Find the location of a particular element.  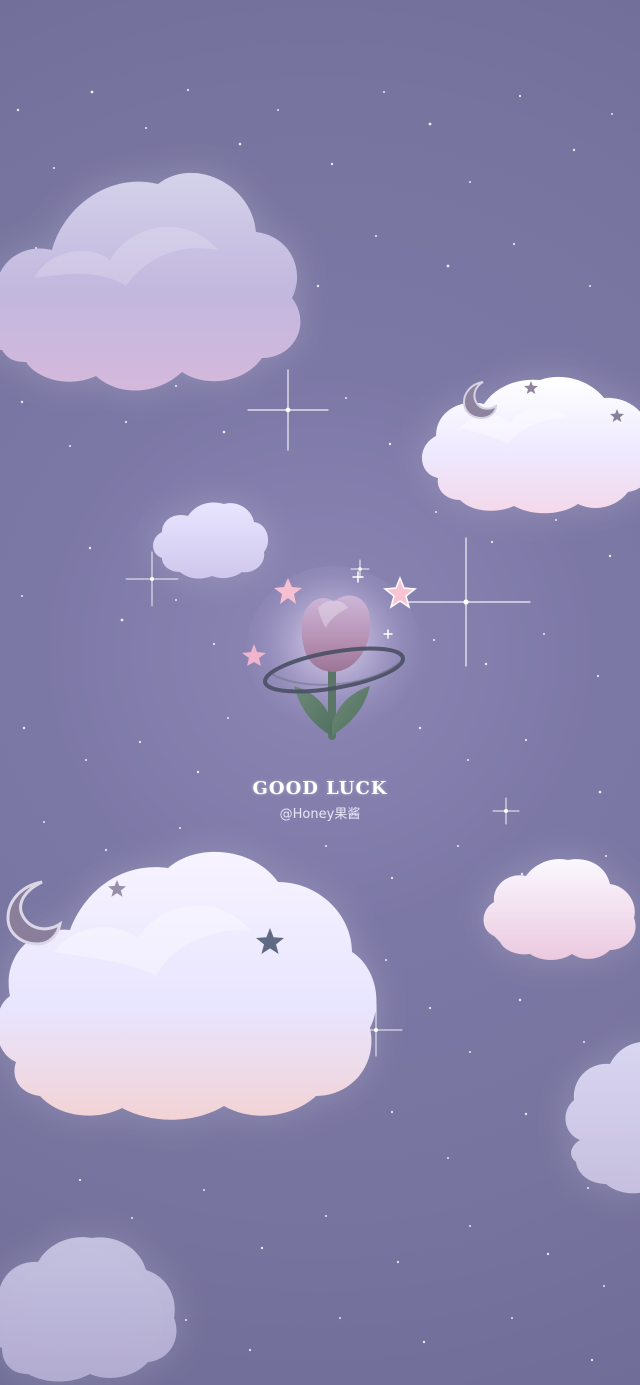

cloud-top-left is located at coordinates (150, 280).